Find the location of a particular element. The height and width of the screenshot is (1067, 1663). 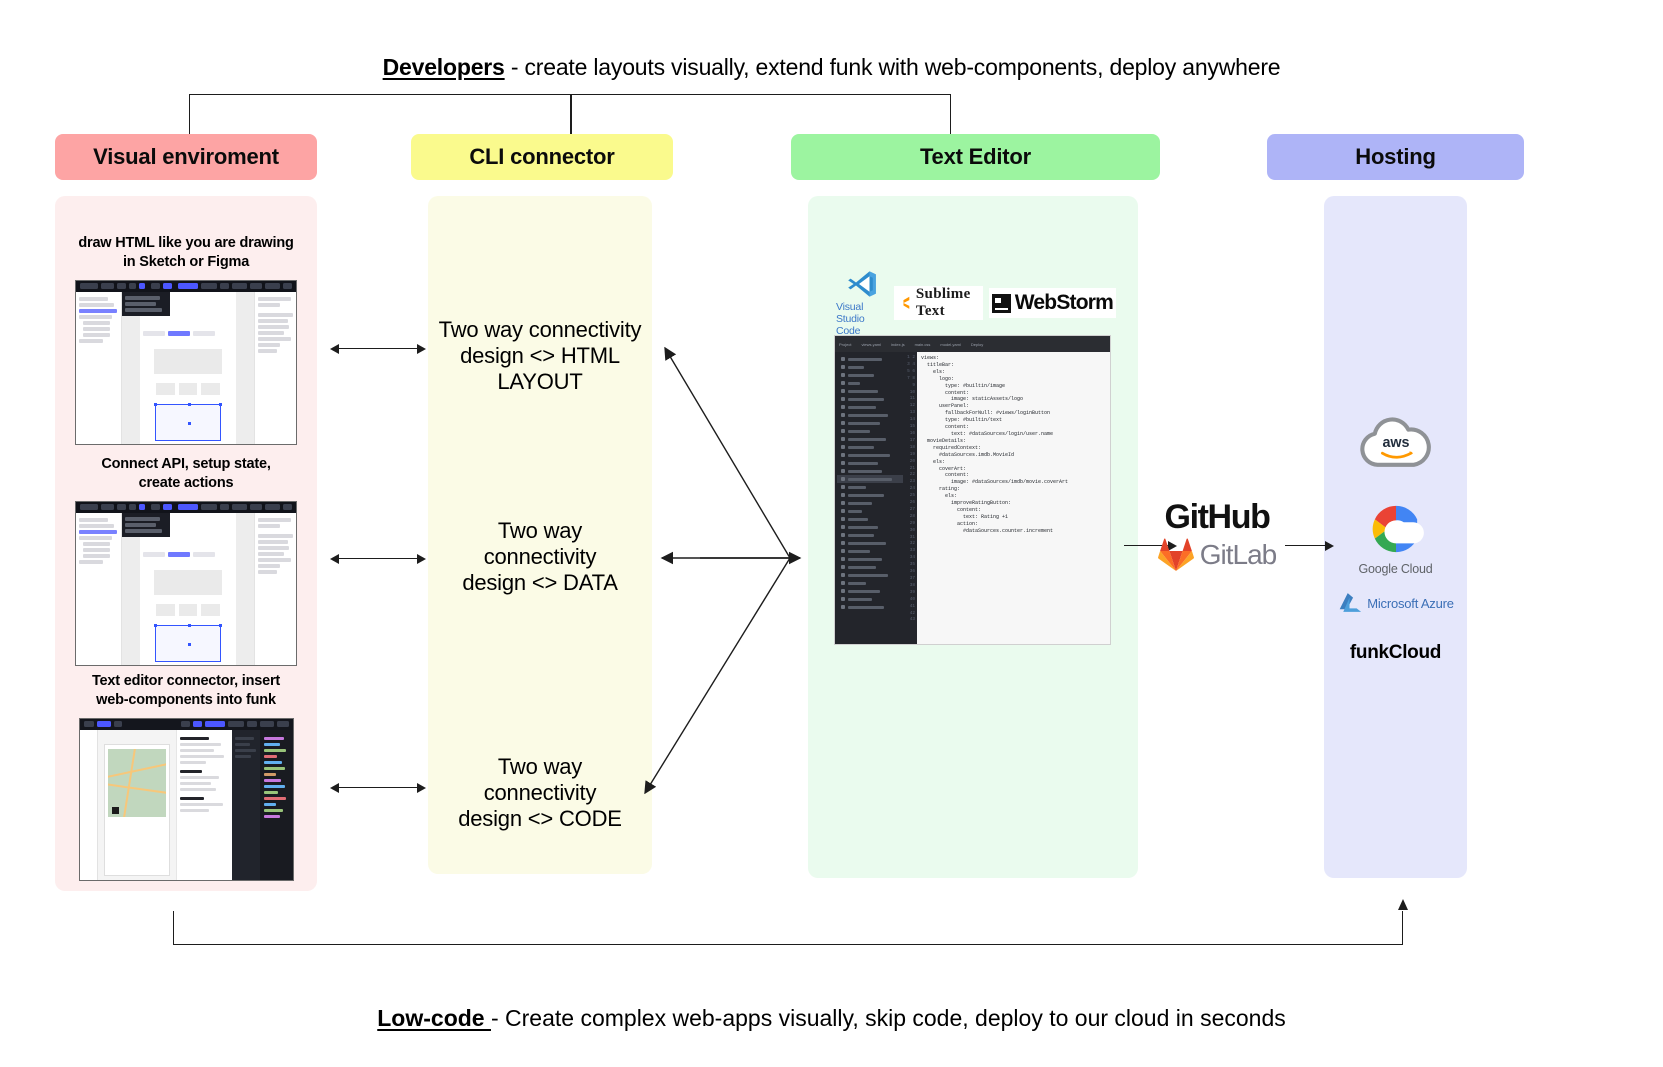

visual-item-3-screenshot is located at coordinates (186, 799).